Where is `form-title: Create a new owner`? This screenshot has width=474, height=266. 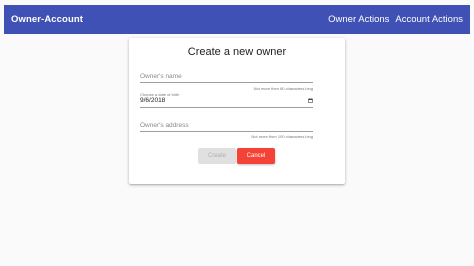
form-title: Create a new owner is located at coordinates (237, 52).